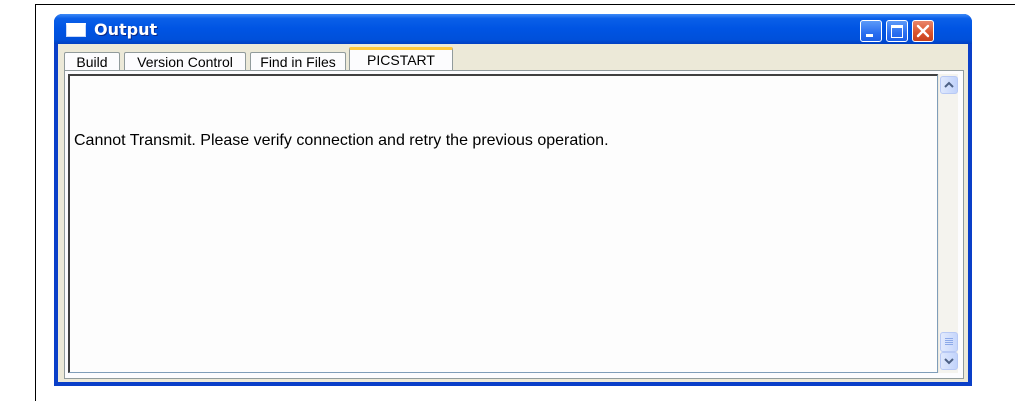 The height and width of the screenshot is (401, 1015). Describe the element at coordinates (871, 31) in the screenshot. I see `minimize-button` at that location.